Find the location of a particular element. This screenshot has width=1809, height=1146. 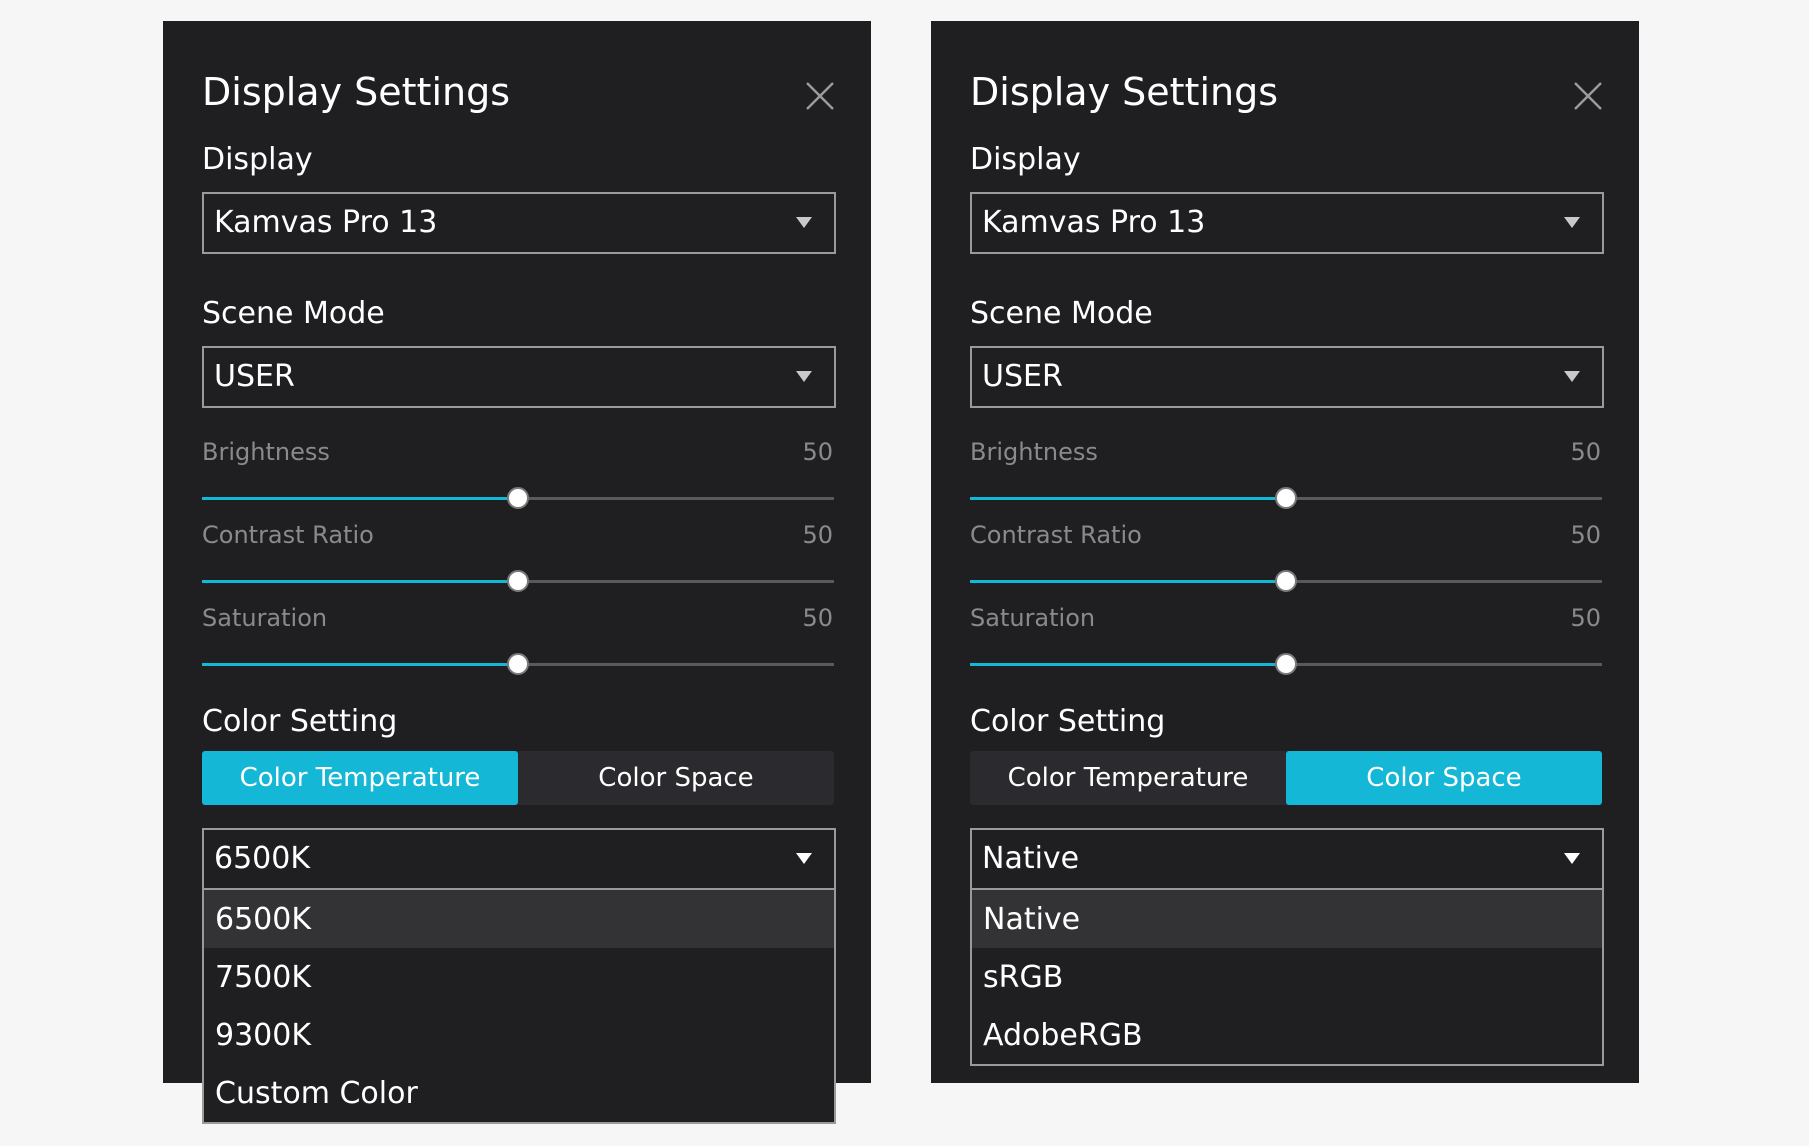

dropdown-option: AdobeRGB is located at coordinates (1287, 1035).